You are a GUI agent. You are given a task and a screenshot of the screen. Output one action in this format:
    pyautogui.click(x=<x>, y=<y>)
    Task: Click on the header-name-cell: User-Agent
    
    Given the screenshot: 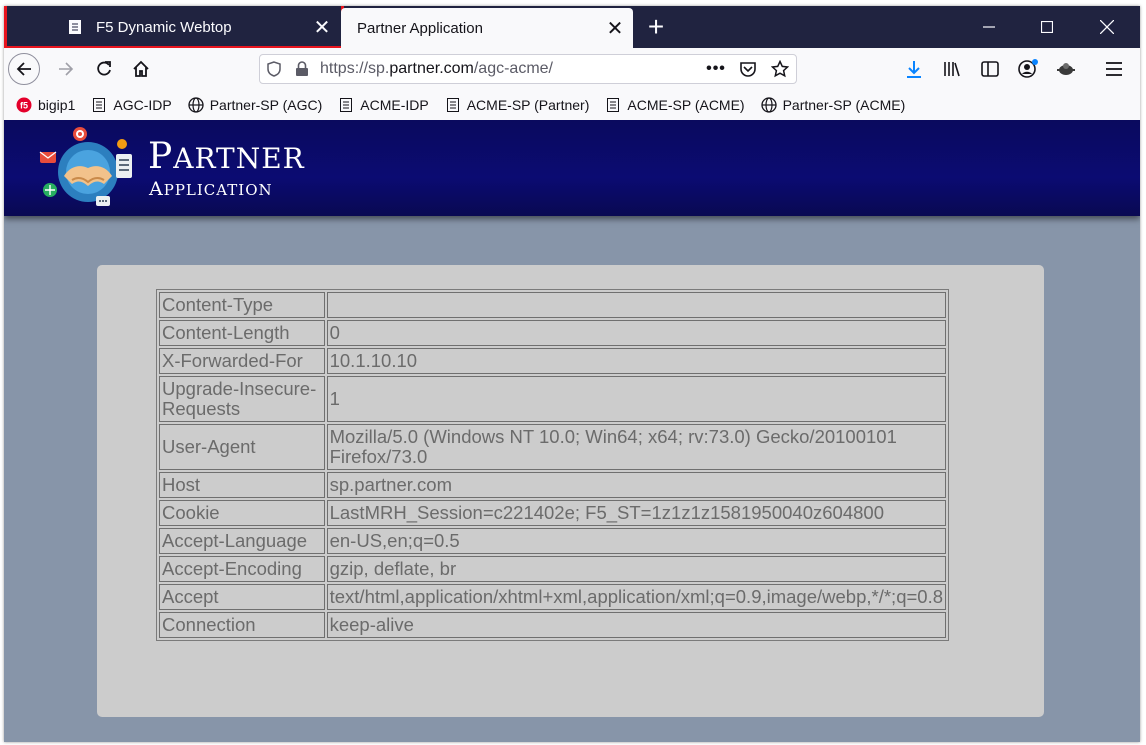 What is the action you would take?
    pyautogui.click(x=242, y=447)
    